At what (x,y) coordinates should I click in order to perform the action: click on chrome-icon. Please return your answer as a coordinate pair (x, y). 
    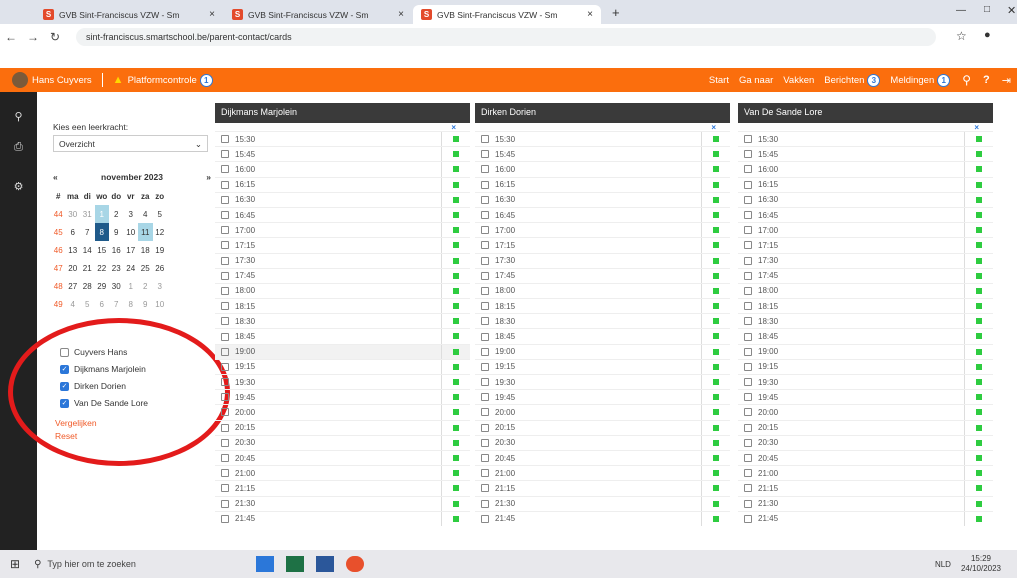
    Looking at the image, I should click on (354, 564).